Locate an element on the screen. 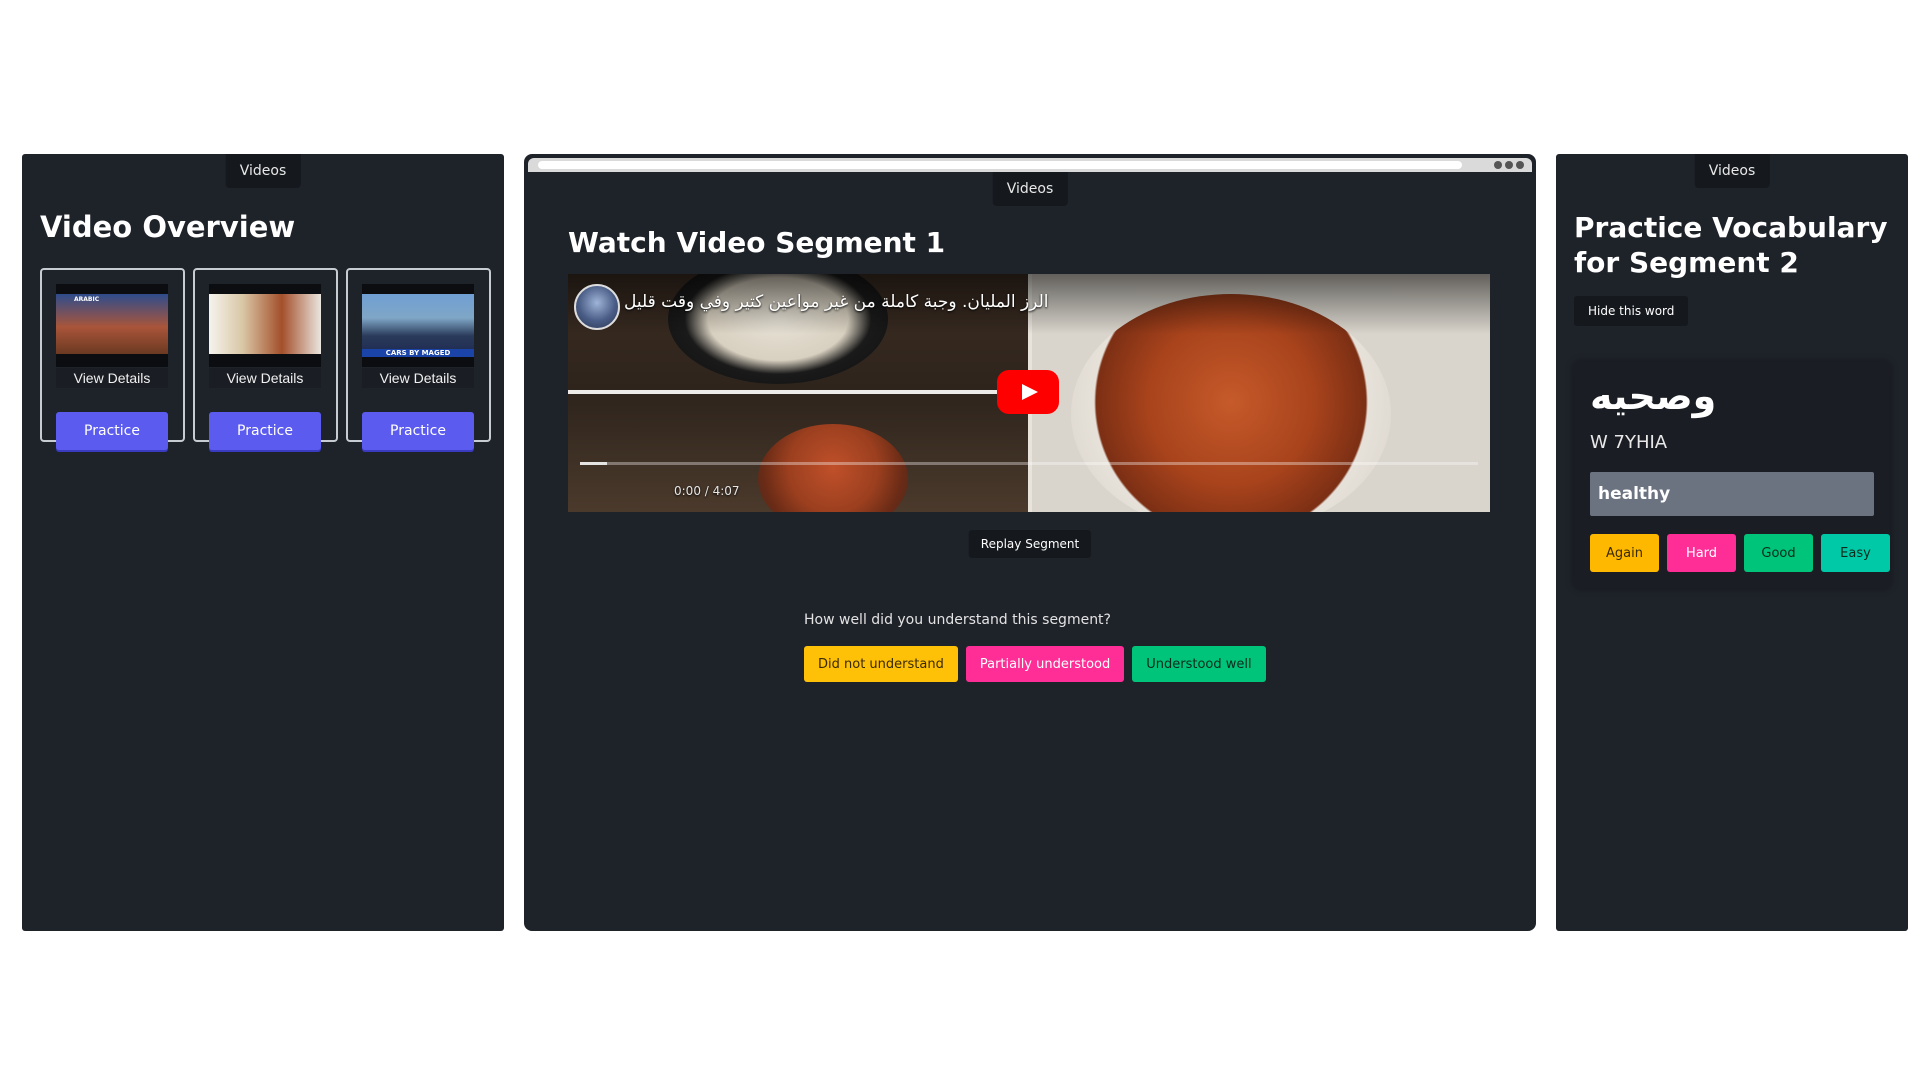  video-card: CARS BY MAGED View Details Practice is located at coordinates (418, 359).